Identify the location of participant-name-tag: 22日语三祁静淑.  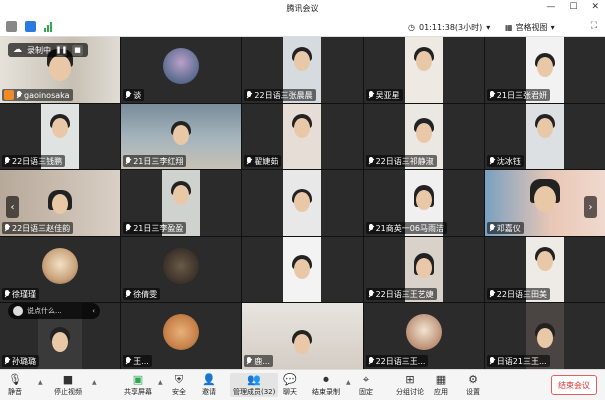
(401, 161).